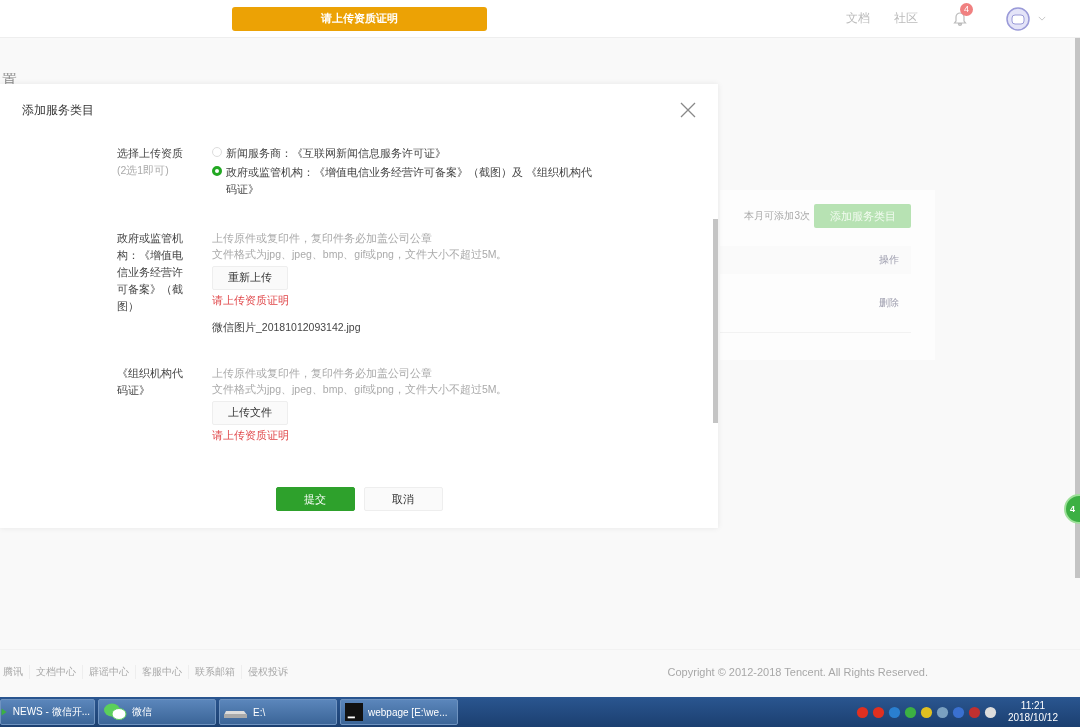 The width and height of the screenshot is (1080, 727). I want to click on column-header: 操作, so click(889, 260).